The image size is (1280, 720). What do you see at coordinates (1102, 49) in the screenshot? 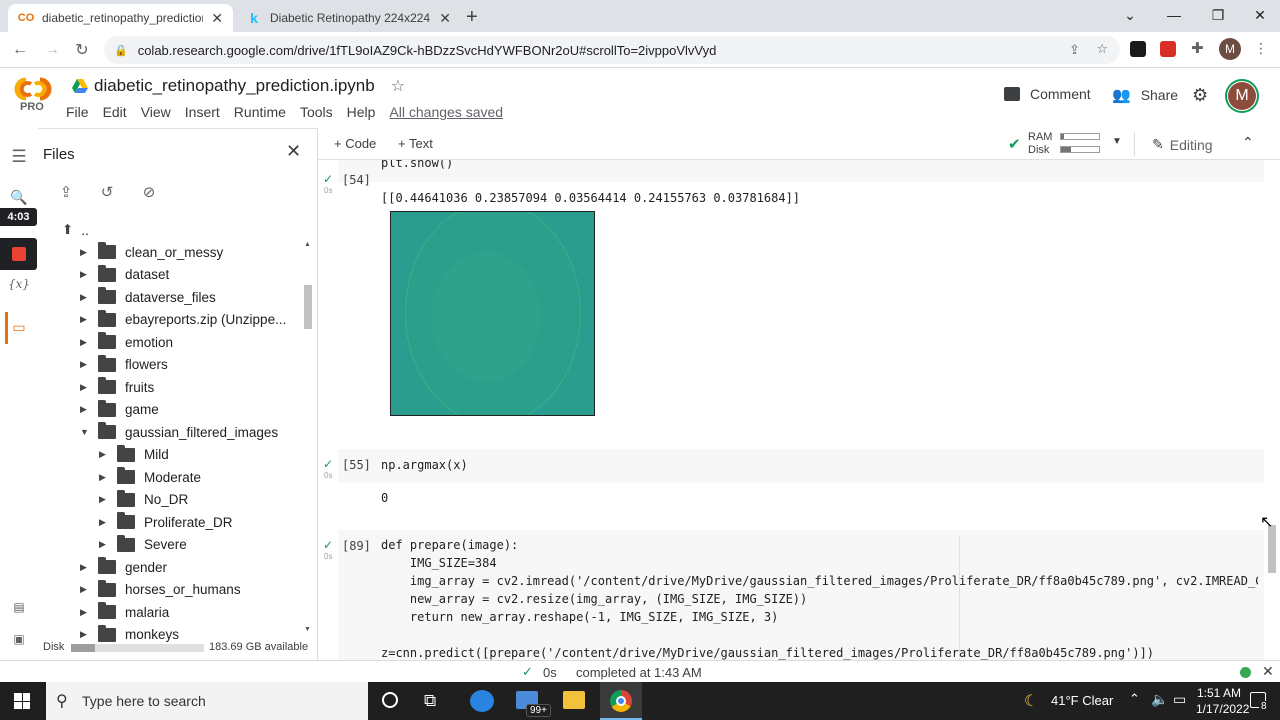
I see `bookmark-star-icon: ☆` at bounding box center [1102, 49].